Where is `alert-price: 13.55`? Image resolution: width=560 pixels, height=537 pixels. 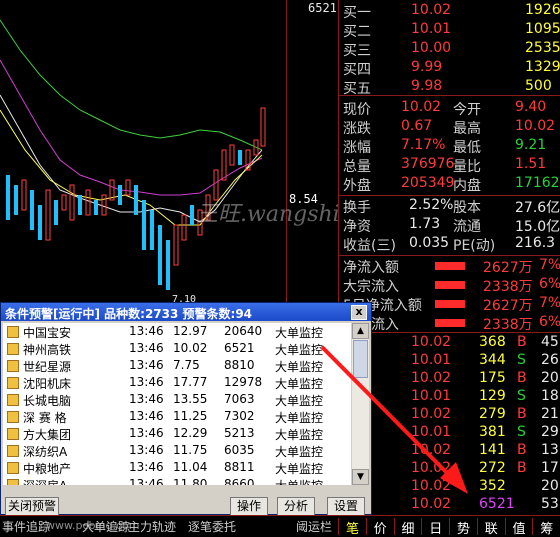 alert-price: 13.55 is located at coordinates (190, 399).